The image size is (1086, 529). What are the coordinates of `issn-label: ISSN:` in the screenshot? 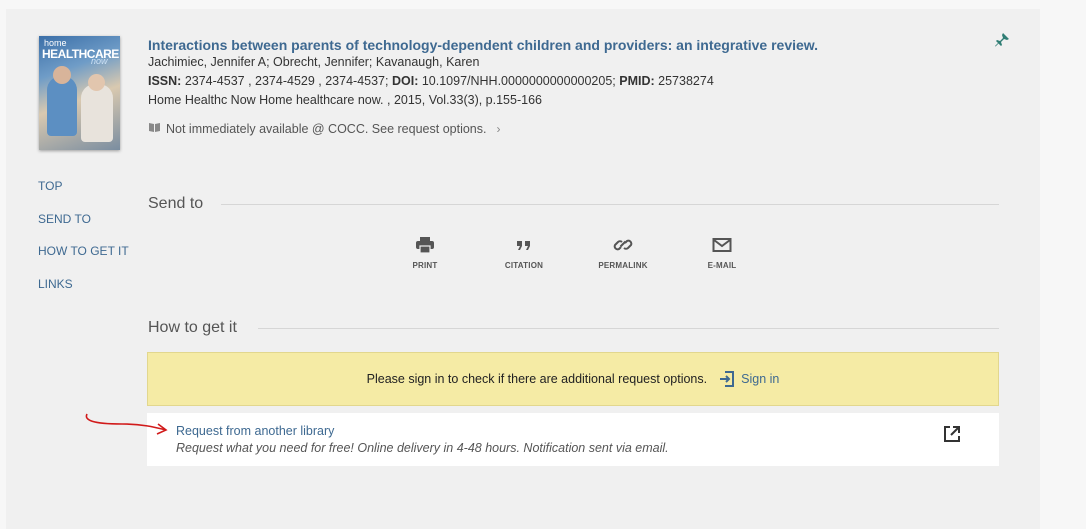 It's located at (165, 81).